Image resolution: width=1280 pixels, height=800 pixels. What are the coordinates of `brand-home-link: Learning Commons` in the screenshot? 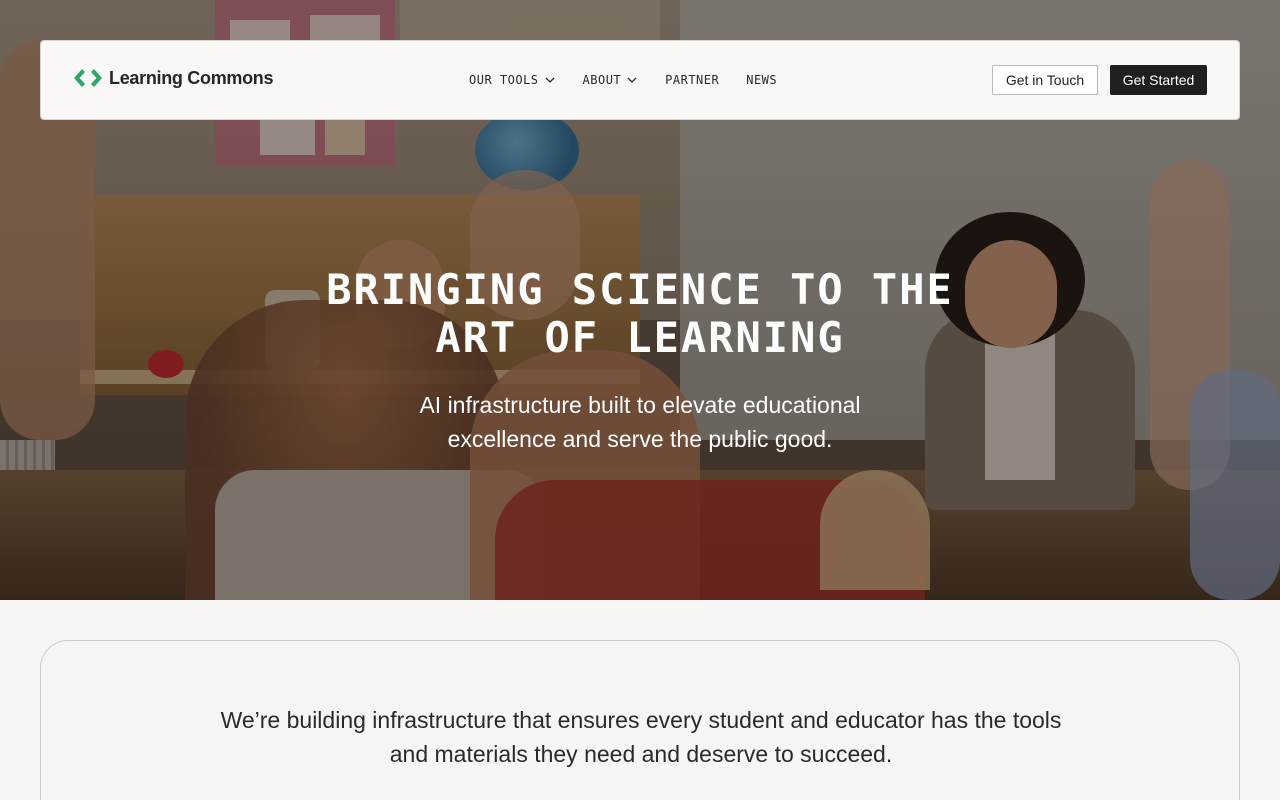 It's located at (173, 78).